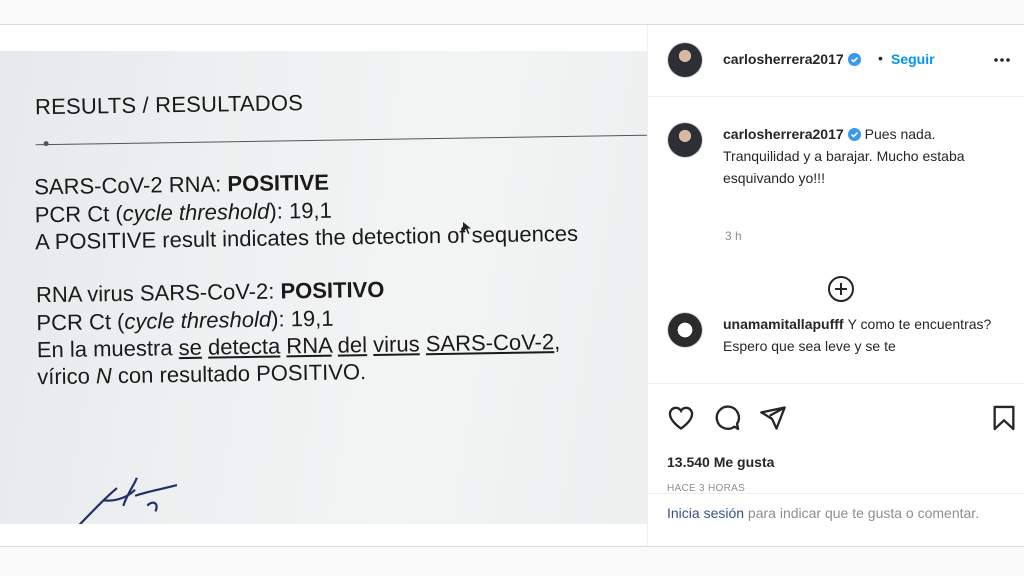 The width and height of the screenshot is (1024, 576). Describe the element at coordinates (557, 342) in the screenshot. I see `line-text: ,` at that location.